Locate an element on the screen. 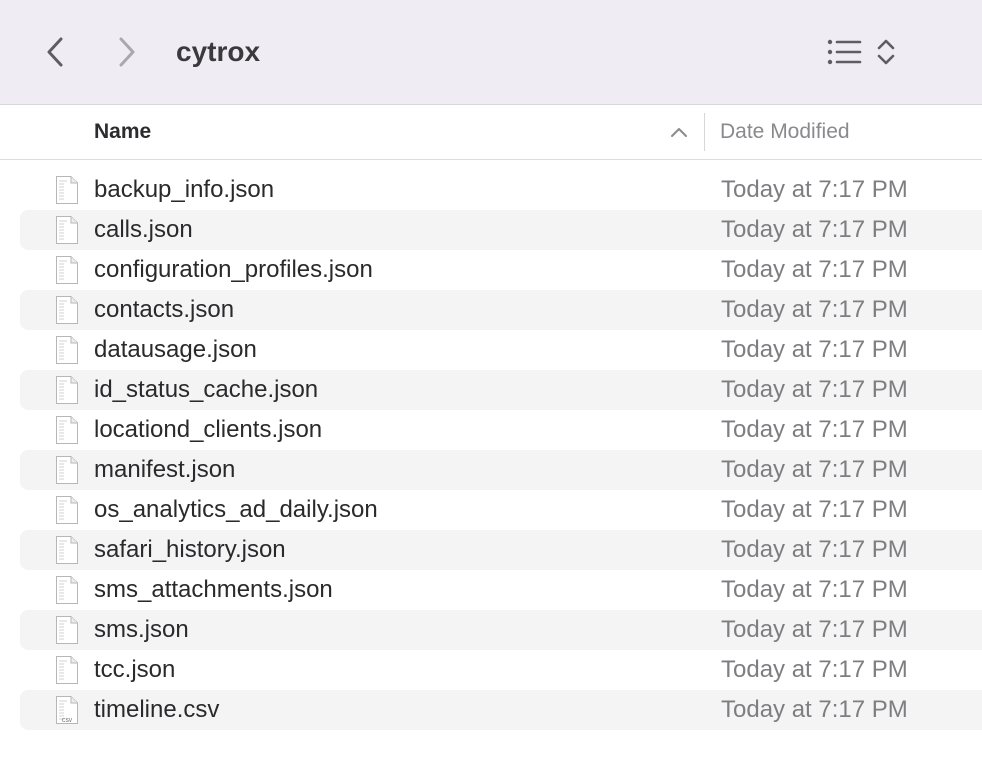  file-row: safari_history.json Today at 7:17 PM is located at coordinates (501, 550).